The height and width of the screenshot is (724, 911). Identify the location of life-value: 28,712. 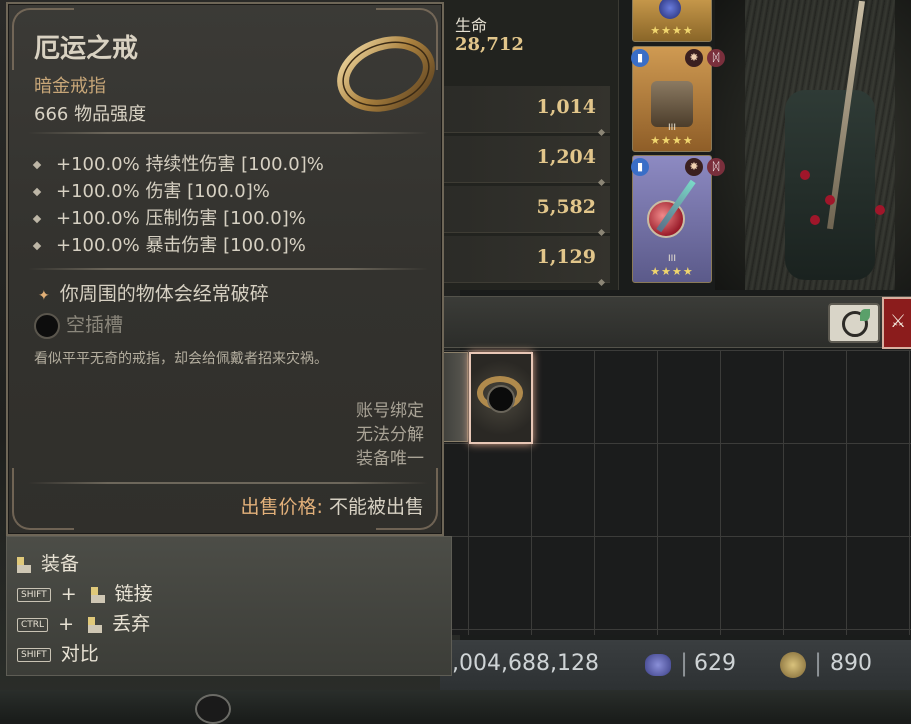
(489, 44).